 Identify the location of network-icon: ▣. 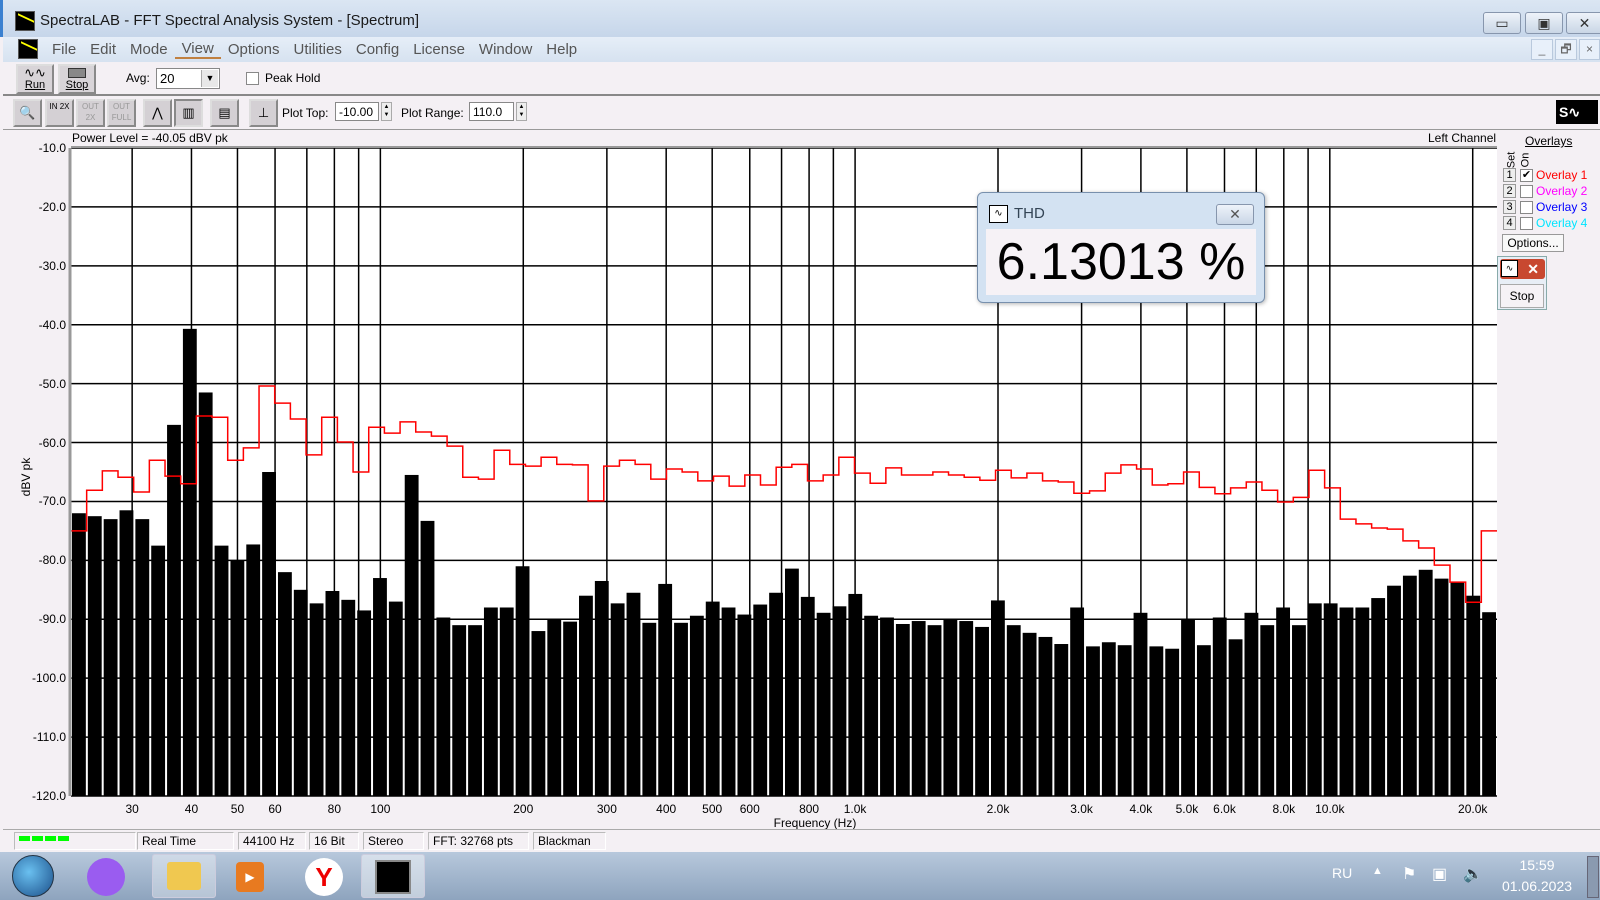
(1439, 874).